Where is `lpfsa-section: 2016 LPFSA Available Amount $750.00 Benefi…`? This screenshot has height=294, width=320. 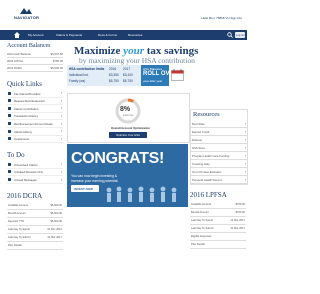
lpfsa-section: 2016 LPFSA Available Amount $750.00 Benefi… is located at coordinates (218, 220).